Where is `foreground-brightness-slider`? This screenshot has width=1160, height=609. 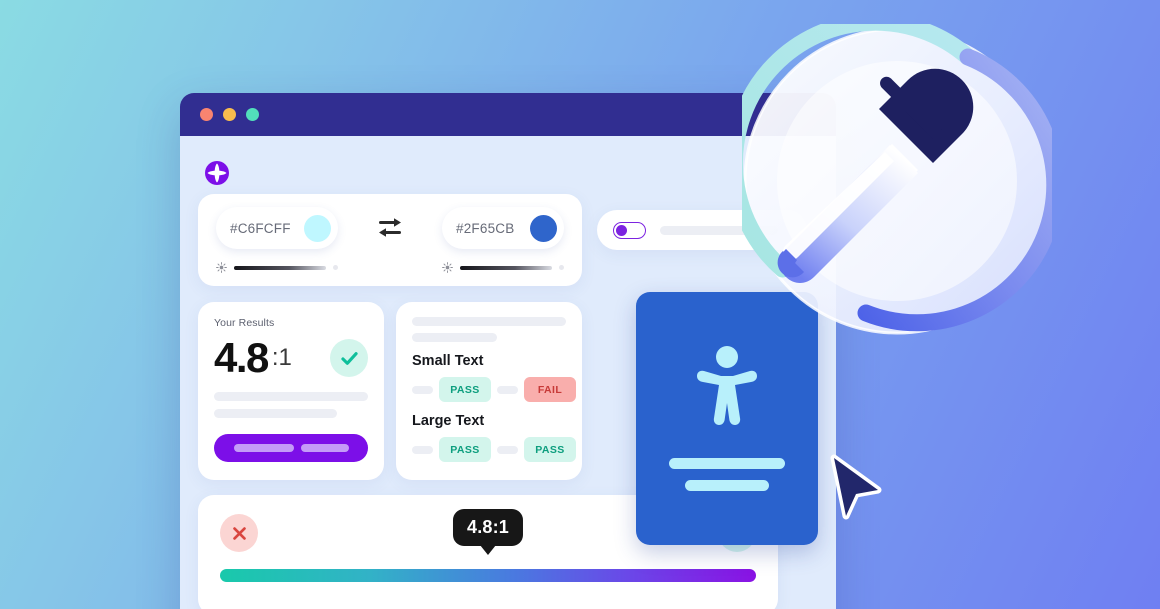 foreground-brightness-slider is located at coordinates (277, 267).